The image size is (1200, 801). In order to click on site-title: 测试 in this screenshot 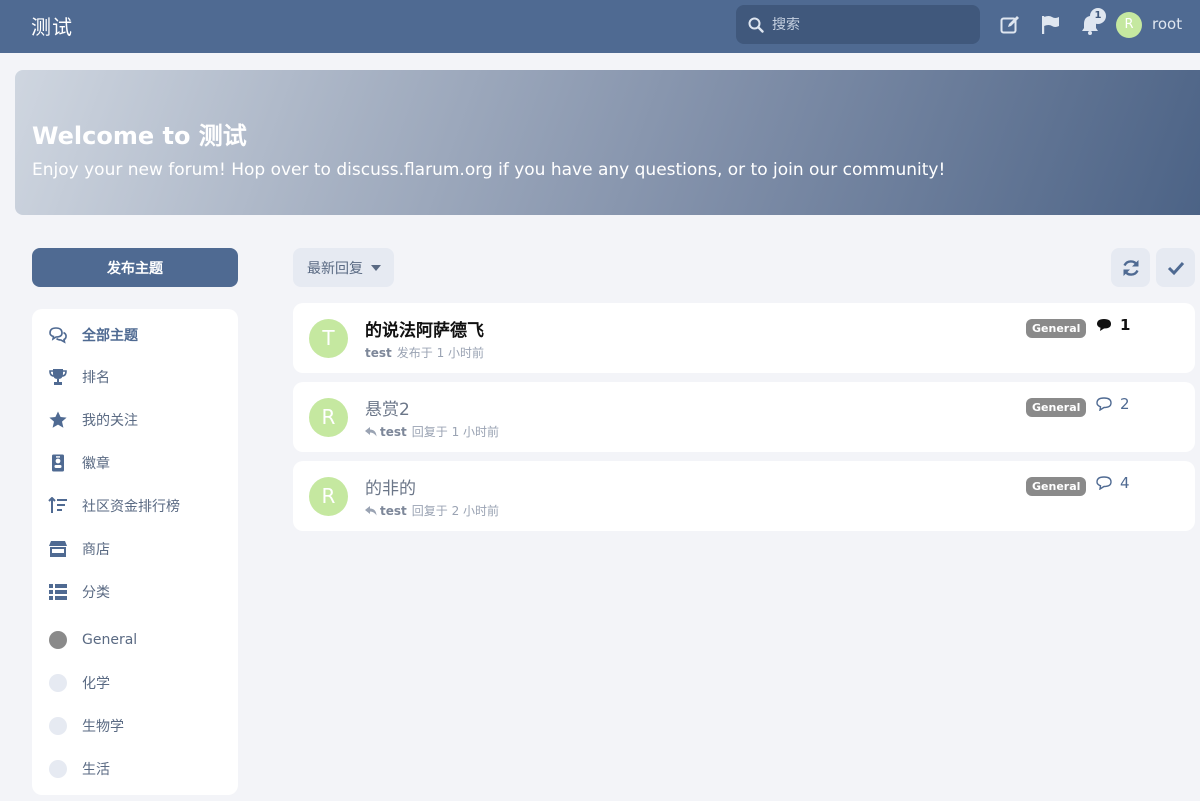, I will do `click(52, 25)`.